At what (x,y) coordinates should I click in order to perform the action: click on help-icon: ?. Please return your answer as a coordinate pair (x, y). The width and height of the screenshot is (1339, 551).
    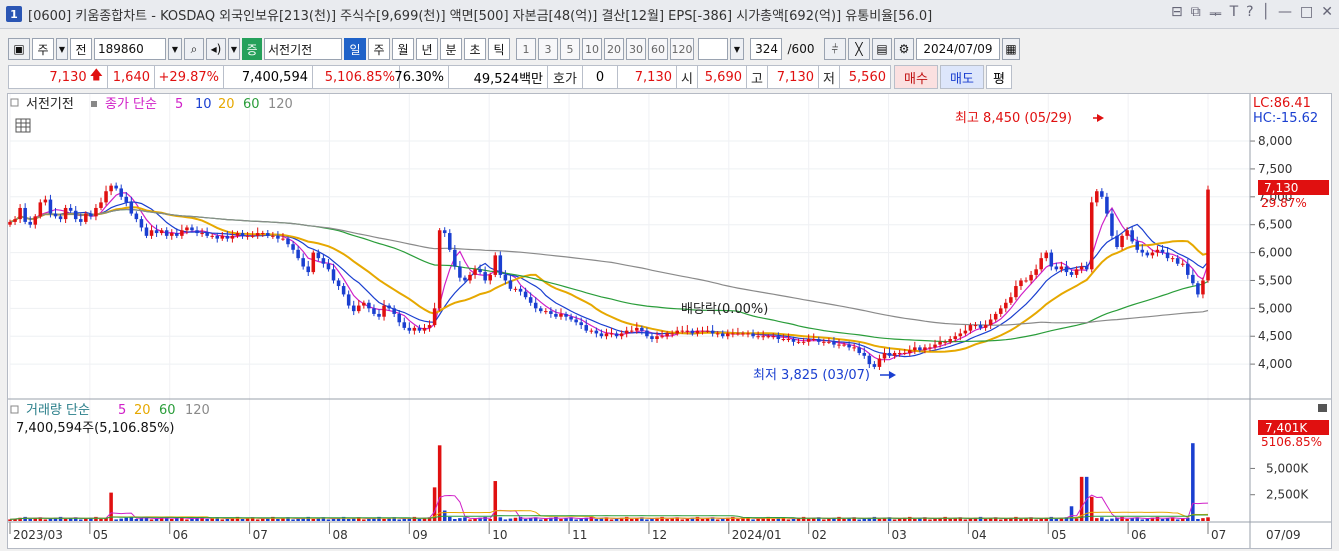
    Looking at the image, I should click on (1249, 14).